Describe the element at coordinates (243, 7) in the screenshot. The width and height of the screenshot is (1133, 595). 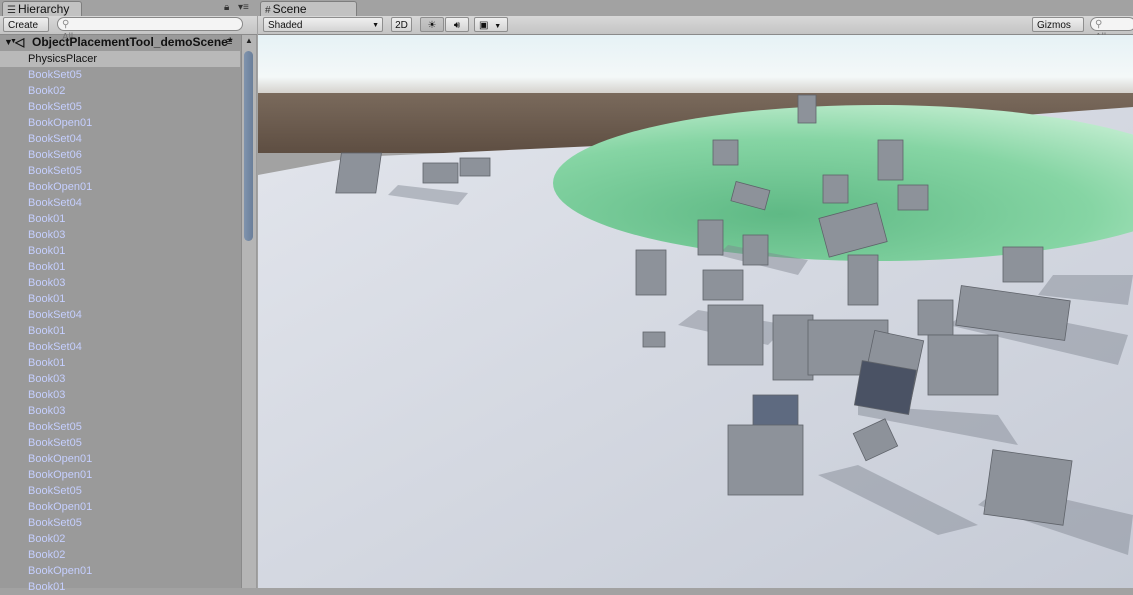
I see `menu-icon: ▾≡` at that location.